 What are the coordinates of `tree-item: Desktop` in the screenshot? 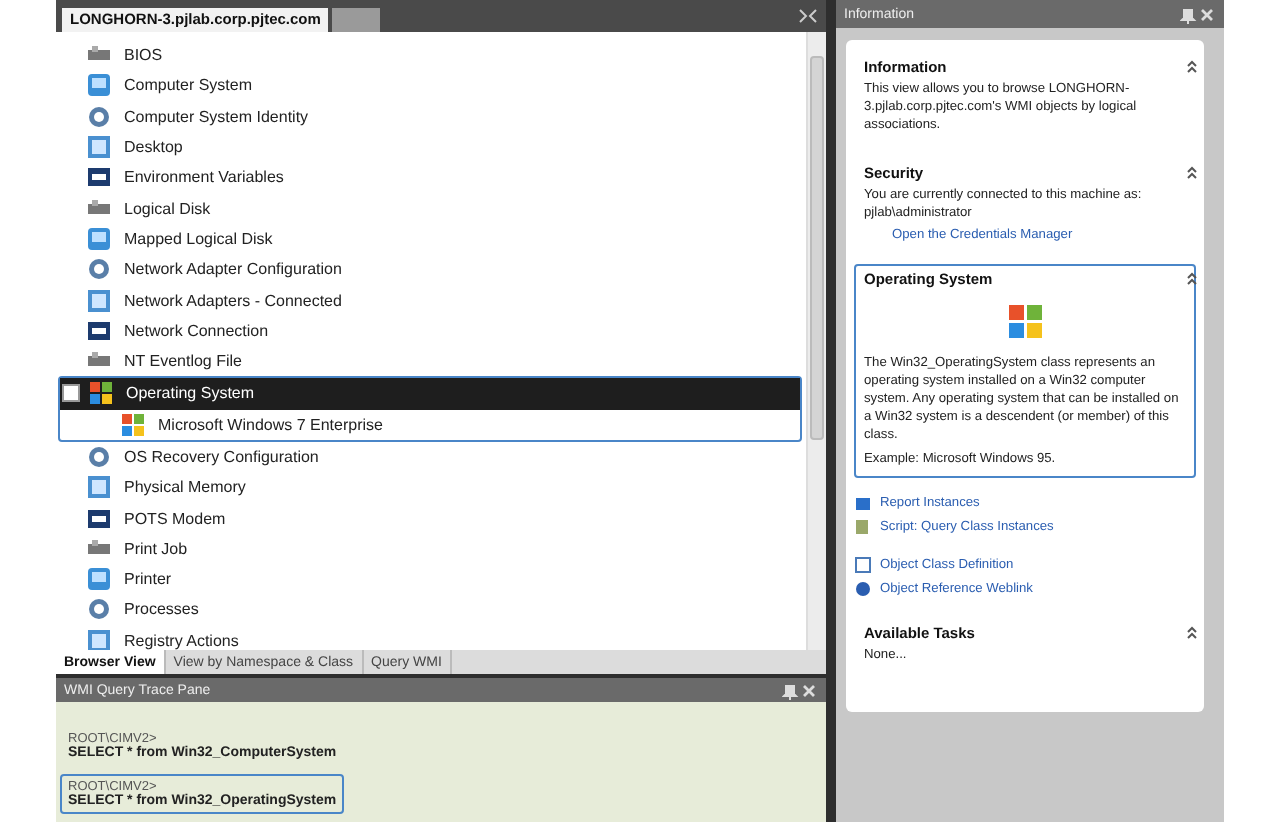 It's located at (434, 147).